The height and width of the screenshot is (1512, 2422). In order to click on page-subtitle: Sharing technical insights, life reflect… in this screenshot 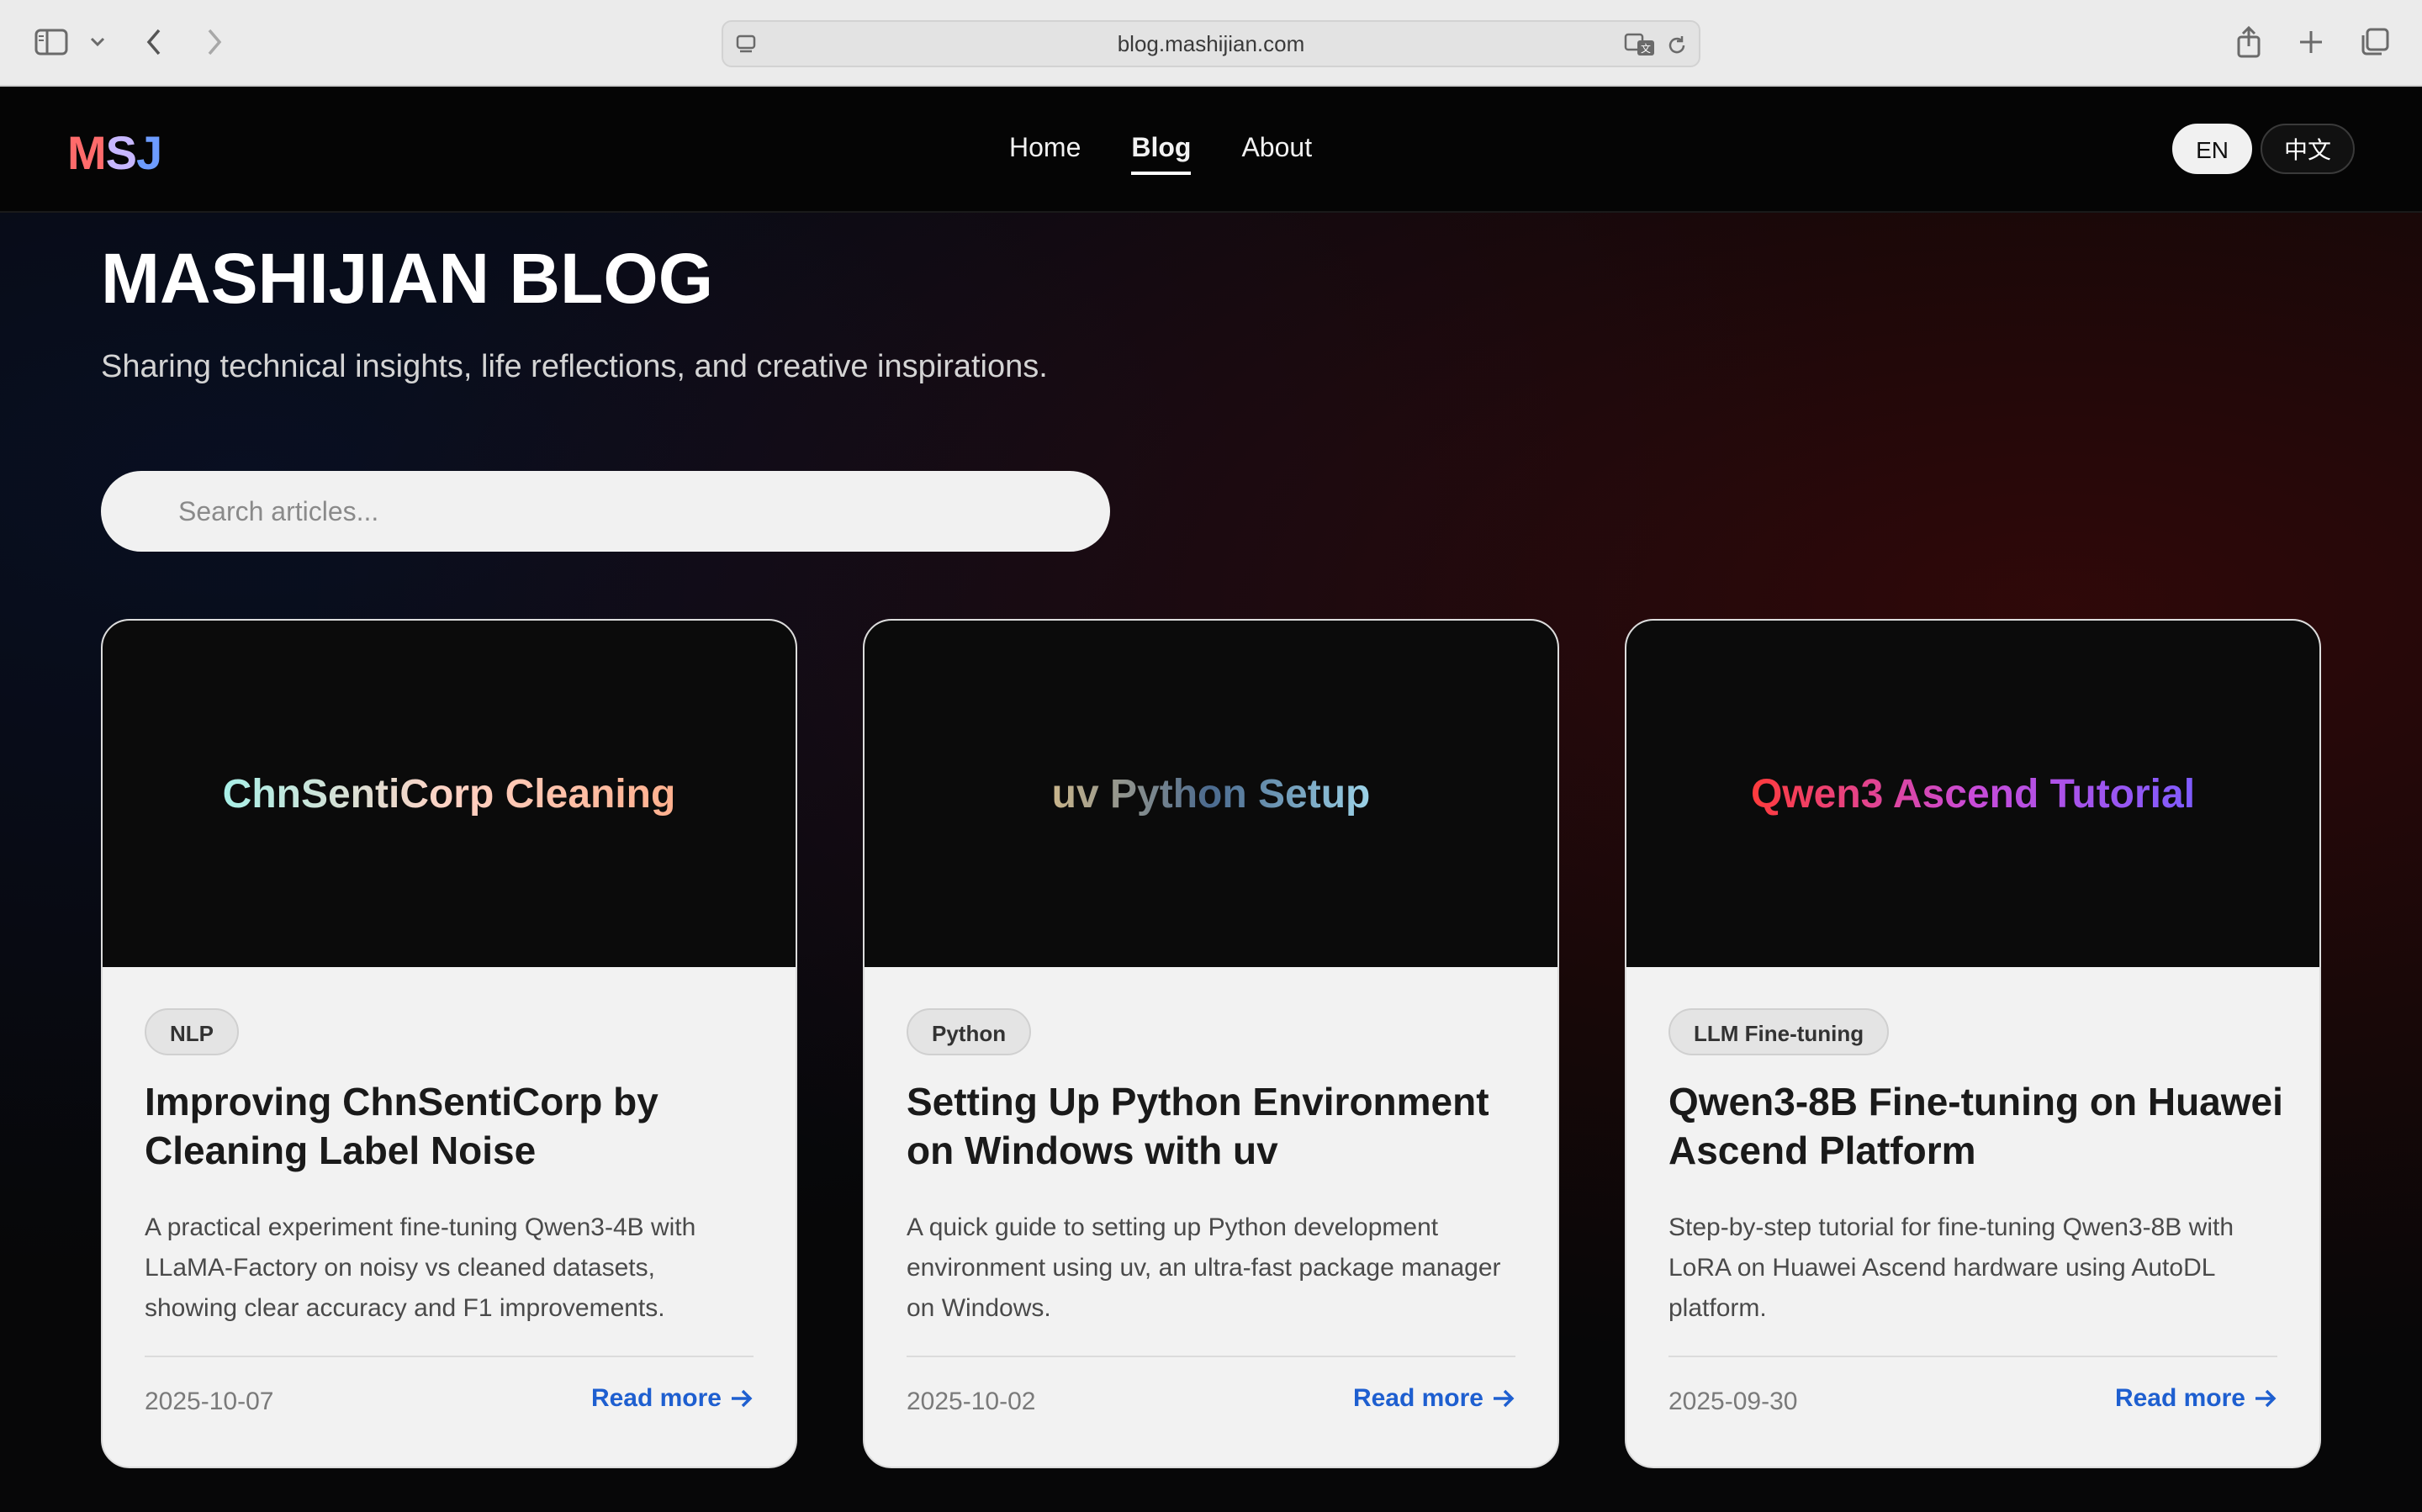, I will do `click(574, 366)`.